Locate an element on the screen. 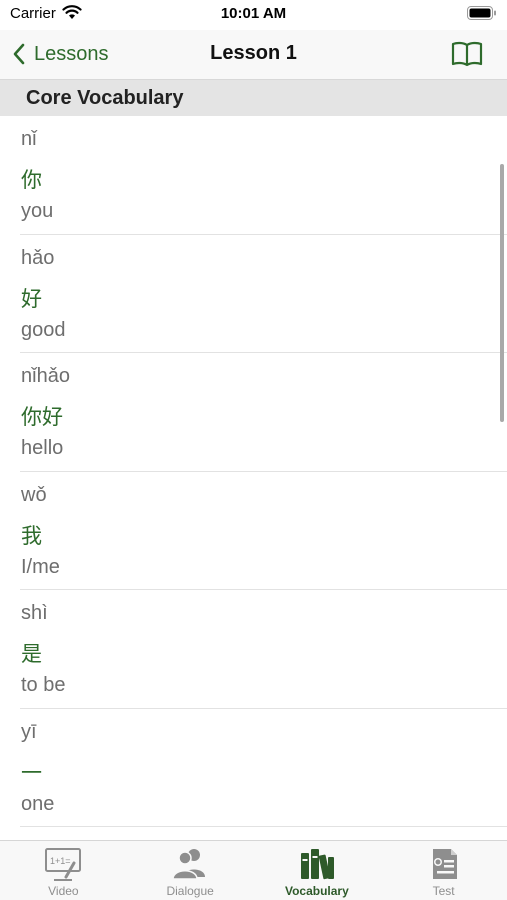 This screenshot has width=507, height=900. vocab-meaning: to be is located at coordinates (43, 685).